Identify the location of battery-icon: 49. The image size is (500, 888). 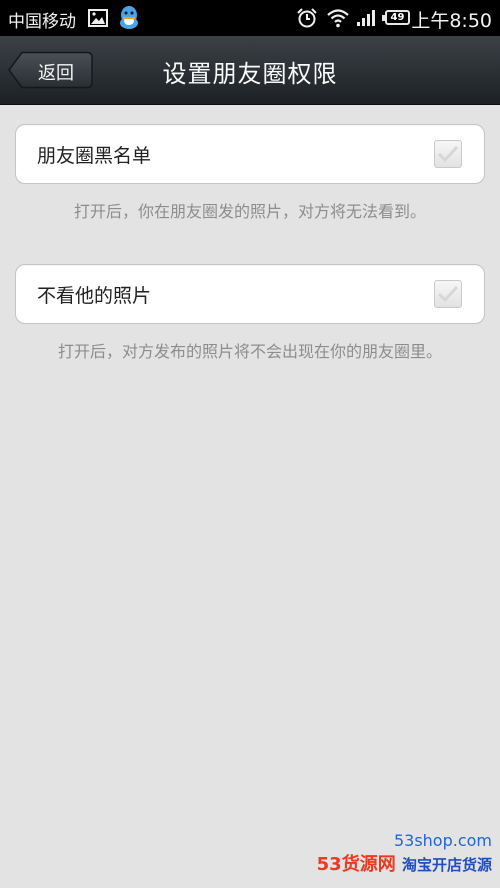
(396, 17).